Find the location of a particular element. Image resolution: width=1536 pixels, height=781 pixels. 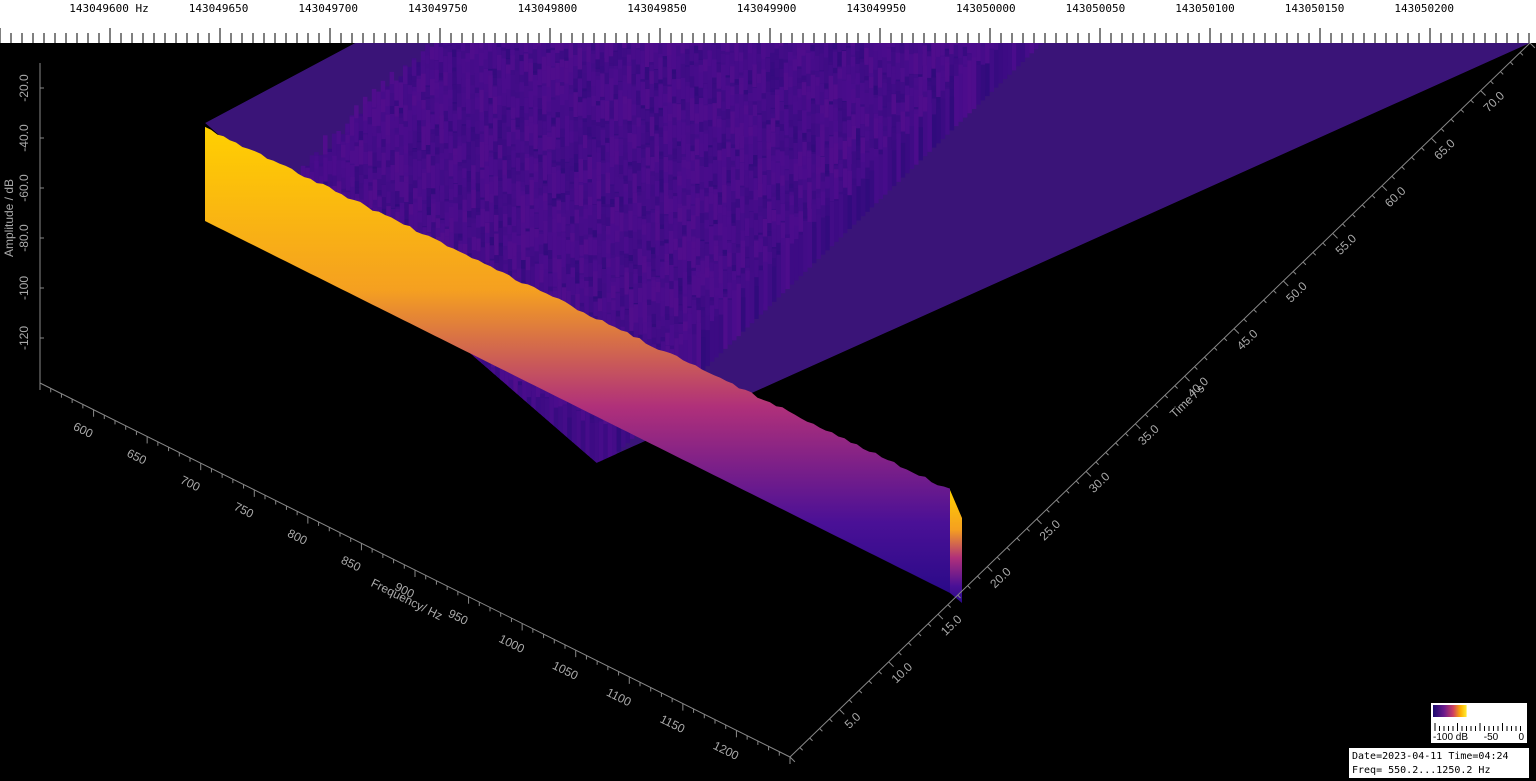

top-tick-label: 143050000 is located at coordinates (986, 8).